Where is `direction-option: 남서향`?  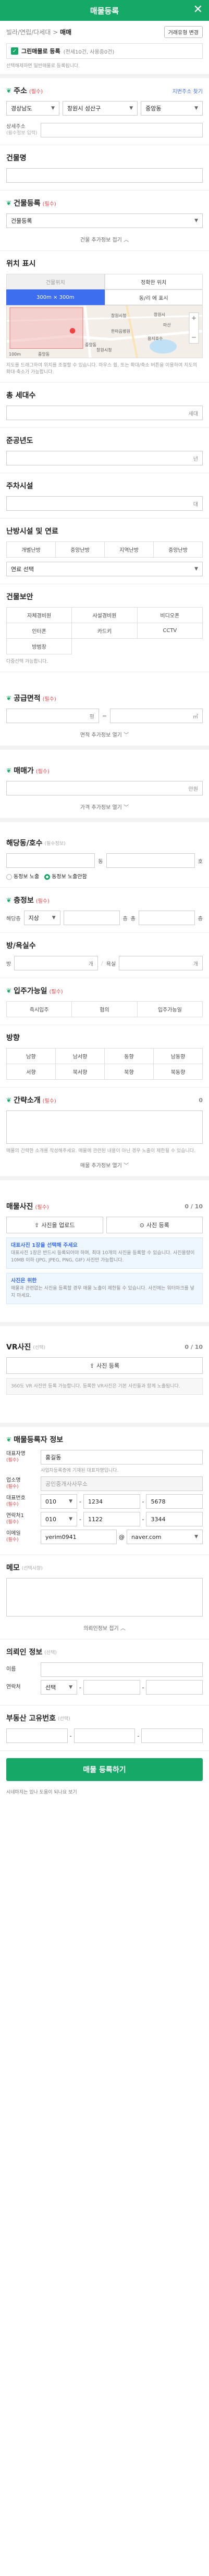
direction-option: 남서향 is located at coordinates (80, 1056).